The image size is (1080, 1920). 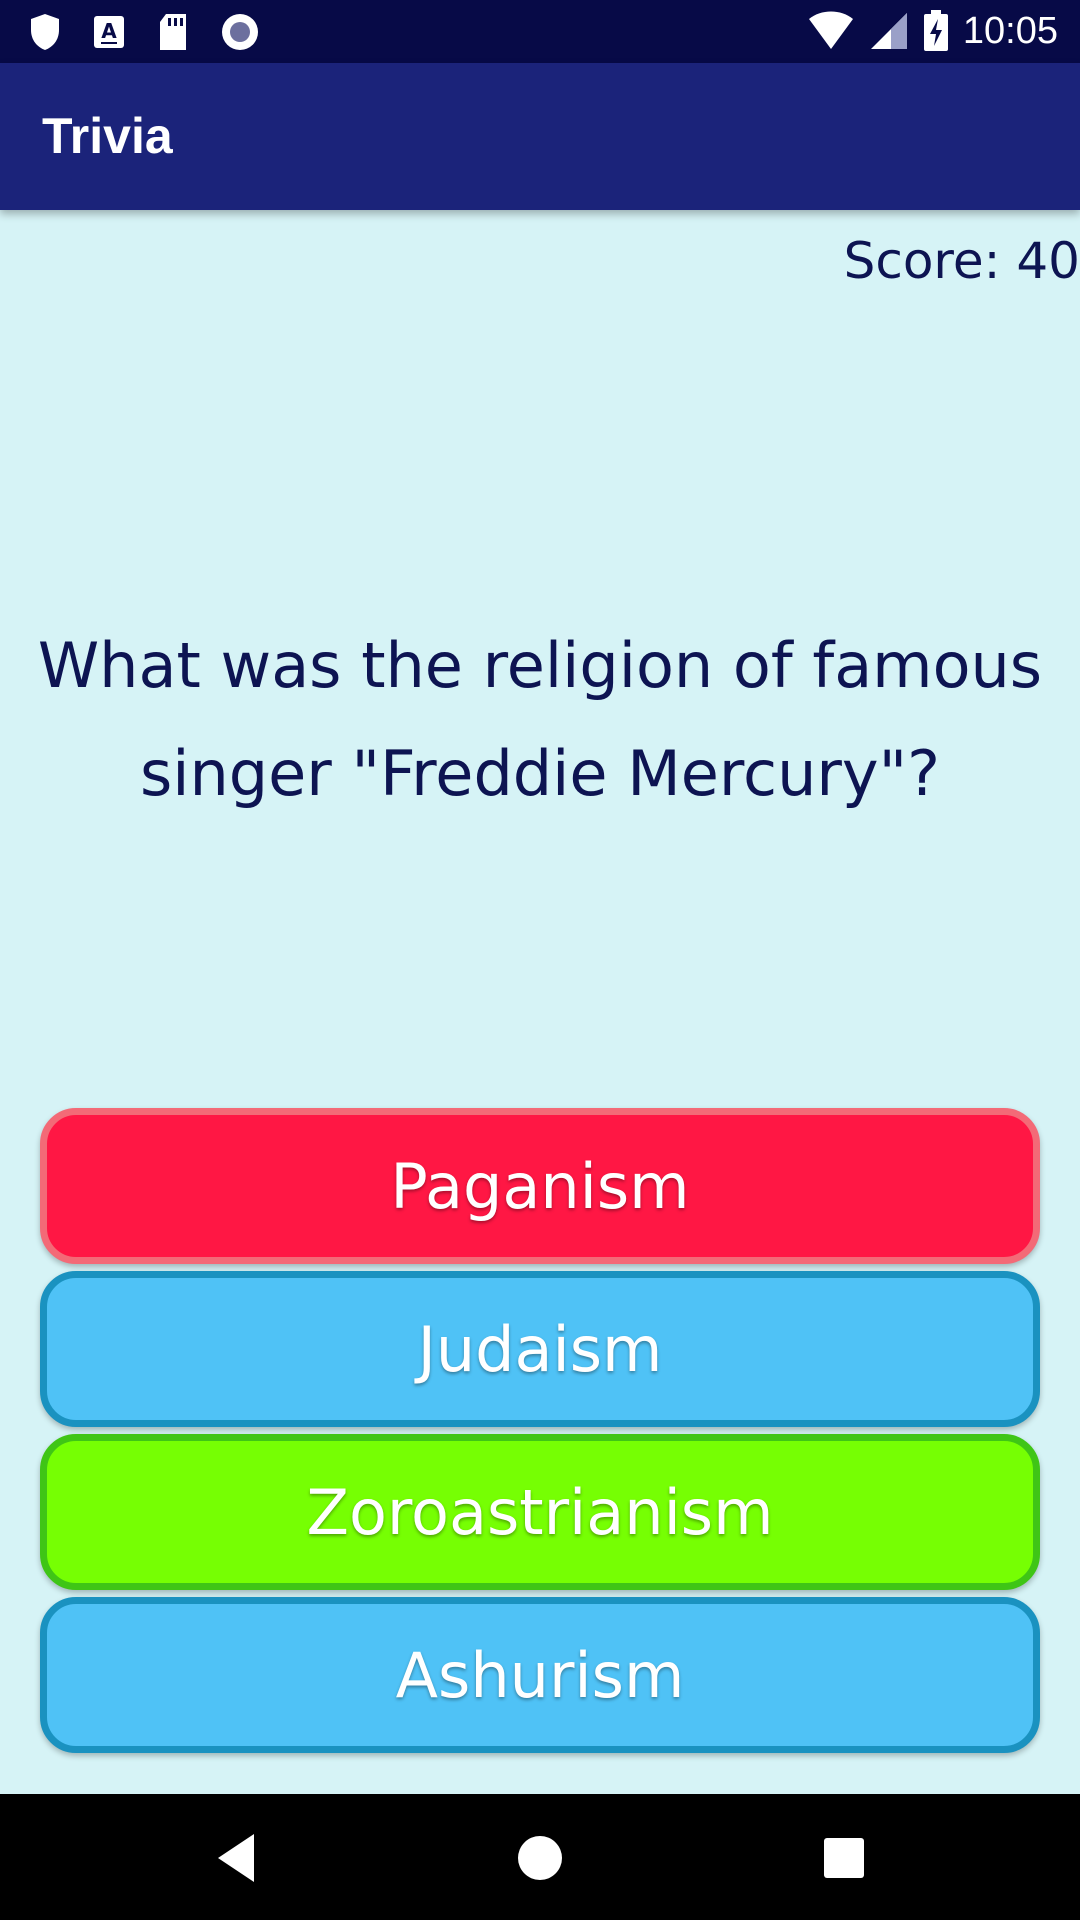 I want to click on answer-button-3: Zoroastrianism, so click(x=540, y=1512).